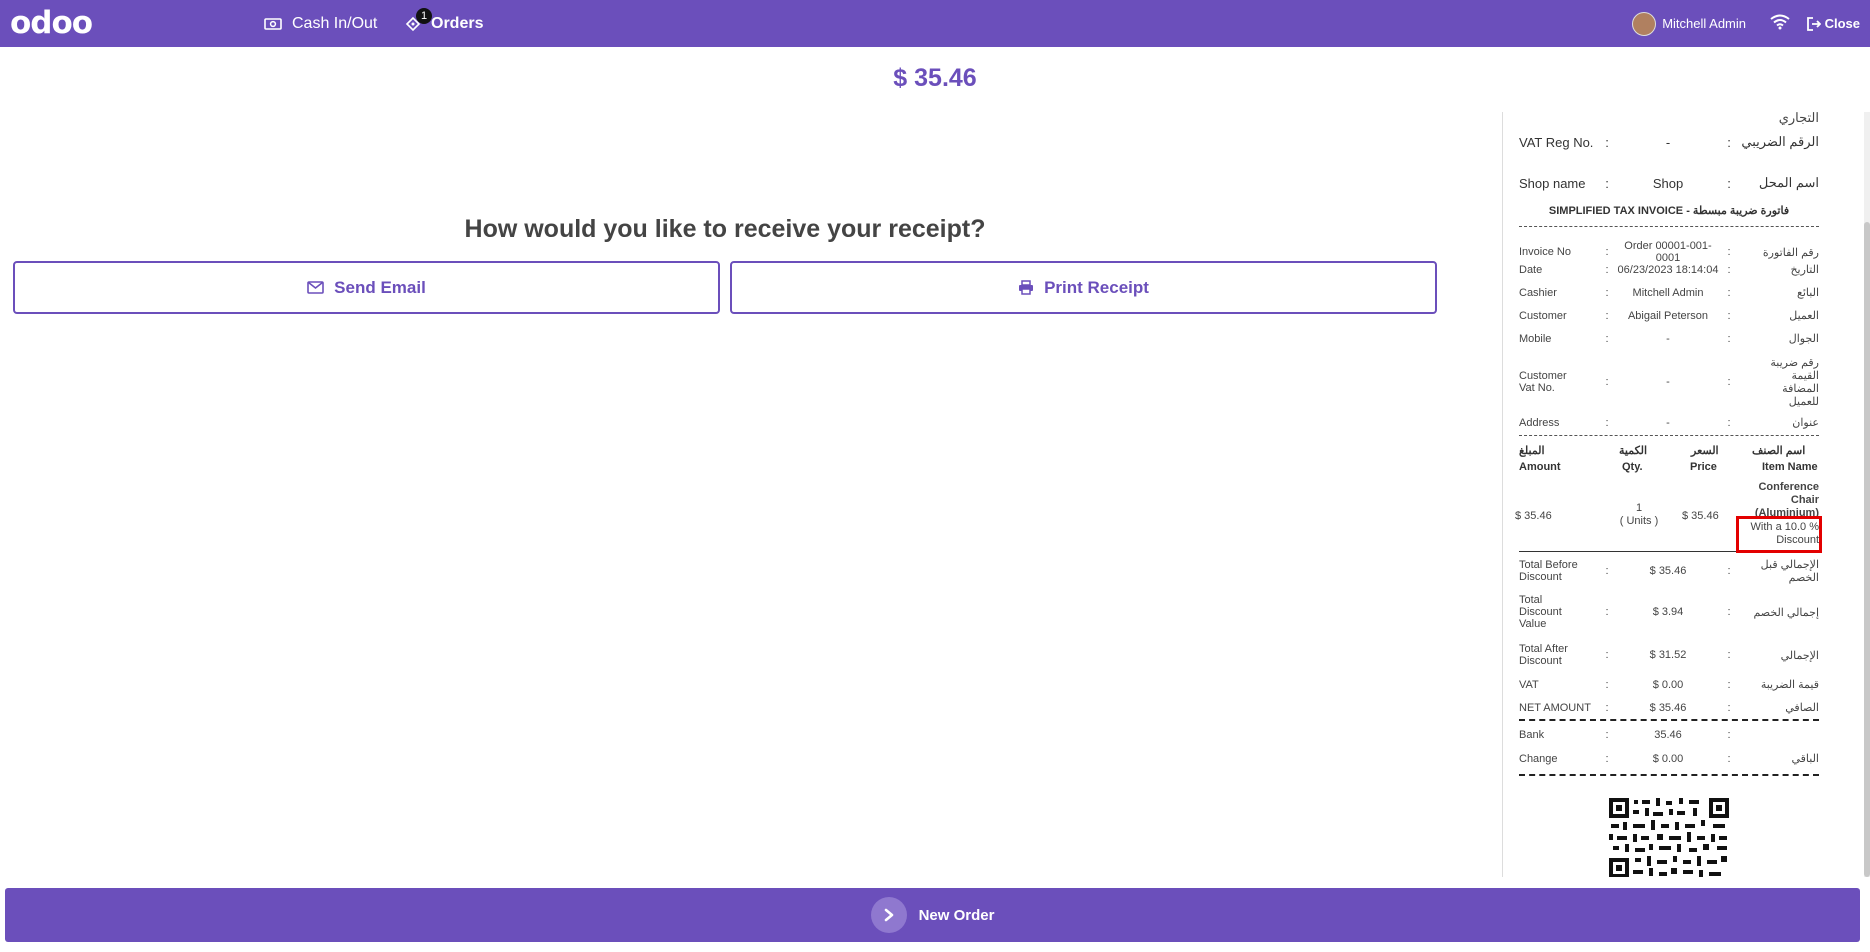 This screenshot has height=952, width=1870. I want to click on new-order-button: New Order, so click(932, 915).